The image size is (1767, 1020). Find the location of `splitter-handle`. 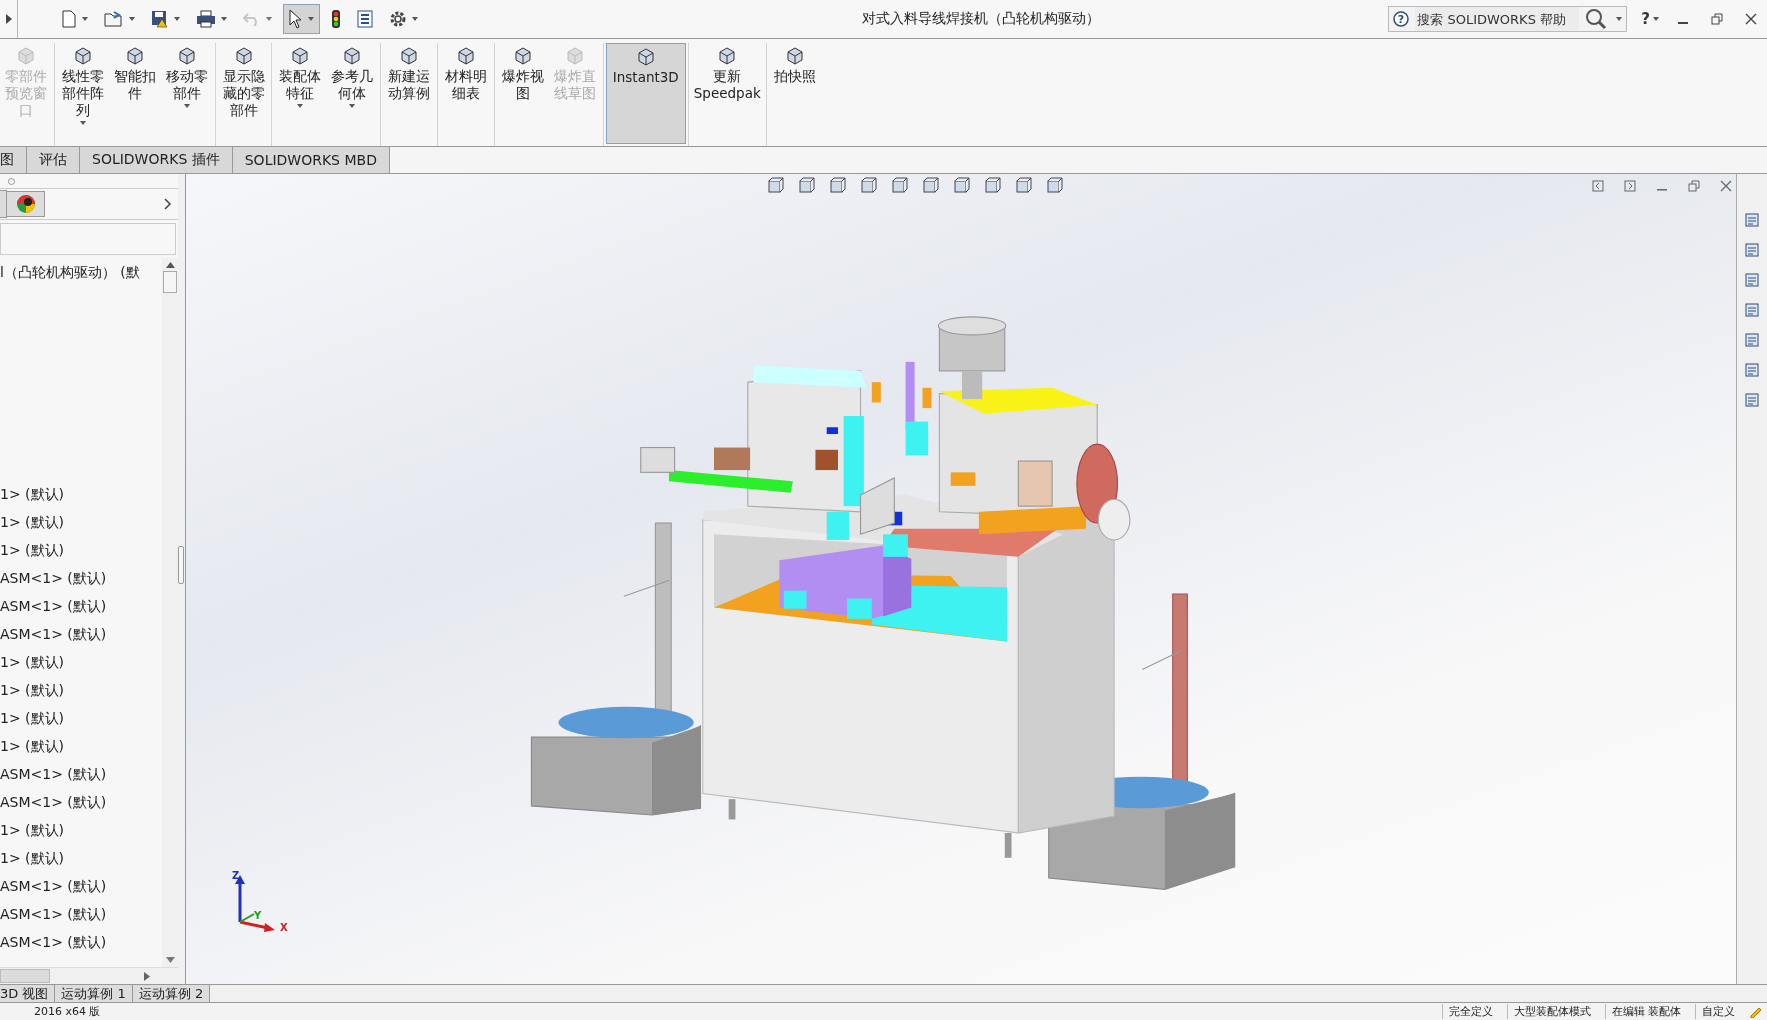

splitter-handle is located at coordinates (181, 565).